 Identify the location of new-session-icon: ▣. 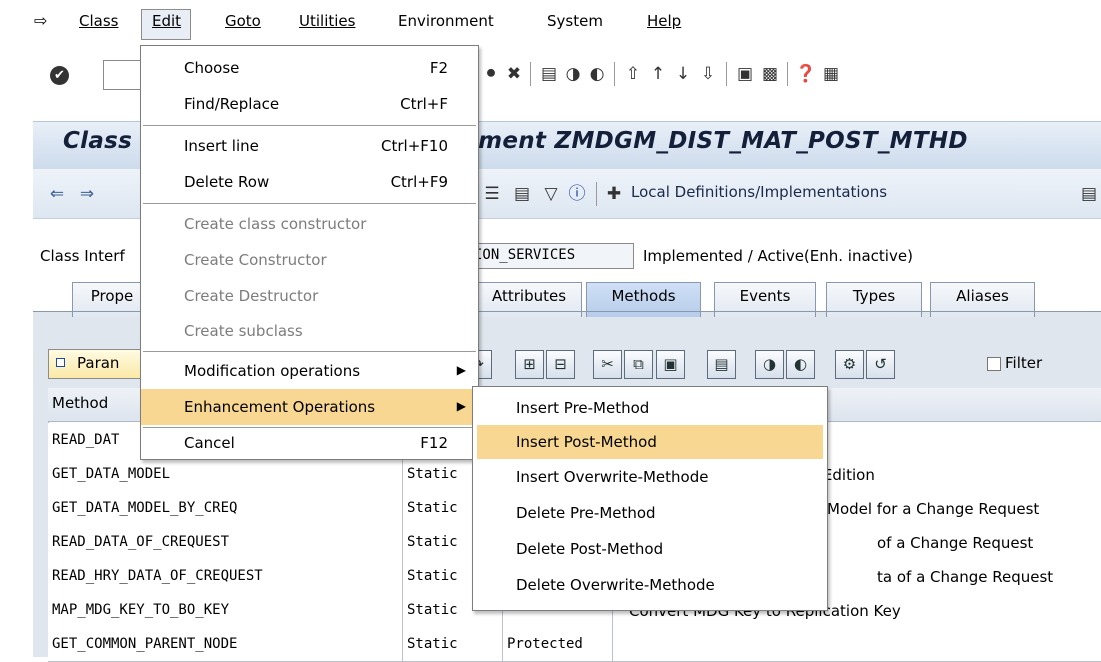
(745, 74).